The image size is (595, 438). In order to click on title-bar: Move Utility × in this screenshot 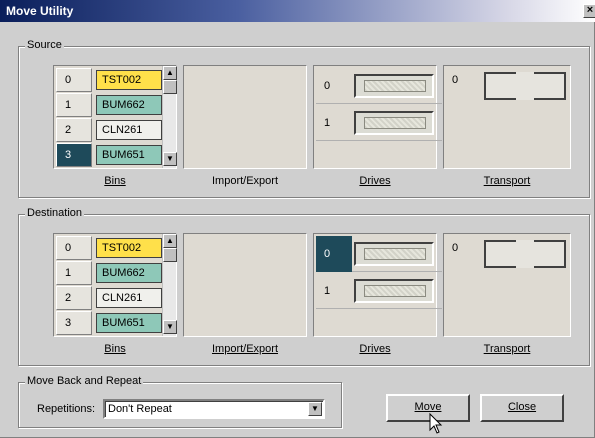, I will do `click(297, 11)`.